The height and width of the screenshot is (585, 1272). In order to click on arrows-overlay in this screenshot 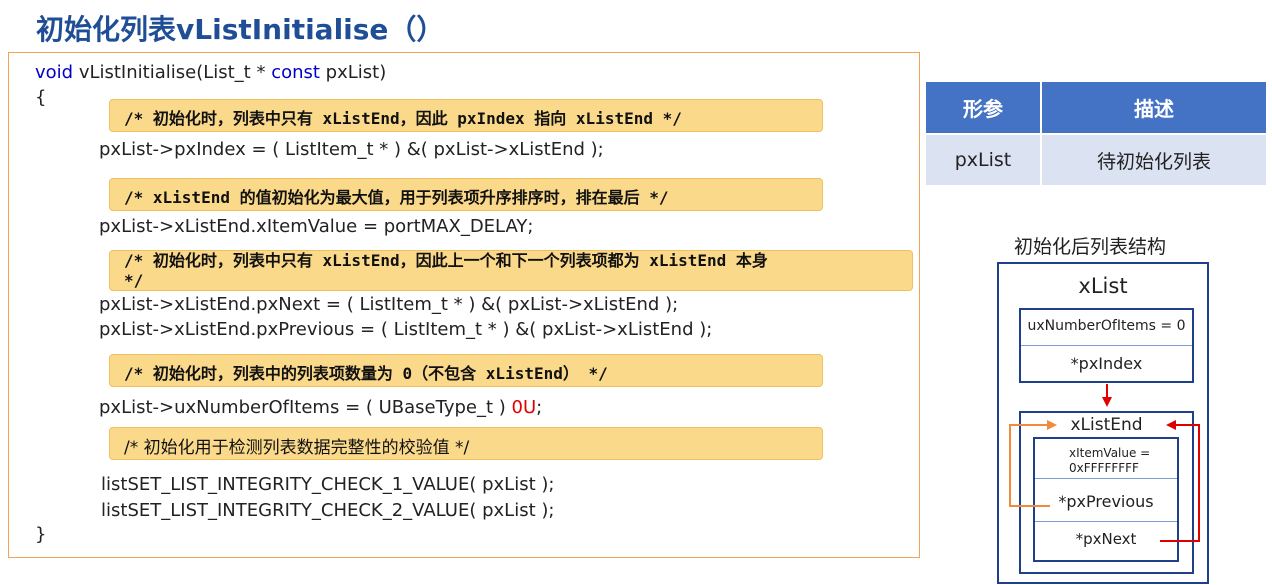, I will do `click(1104, 463)`.